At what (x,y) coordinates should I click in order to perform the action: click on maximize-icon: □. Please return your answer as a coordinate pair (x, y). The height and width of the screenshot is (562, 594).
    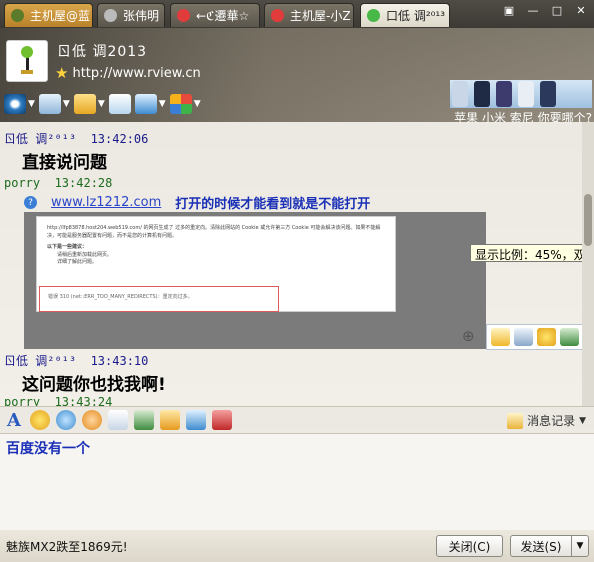
    Looking at the image, I should click on (557, 10).